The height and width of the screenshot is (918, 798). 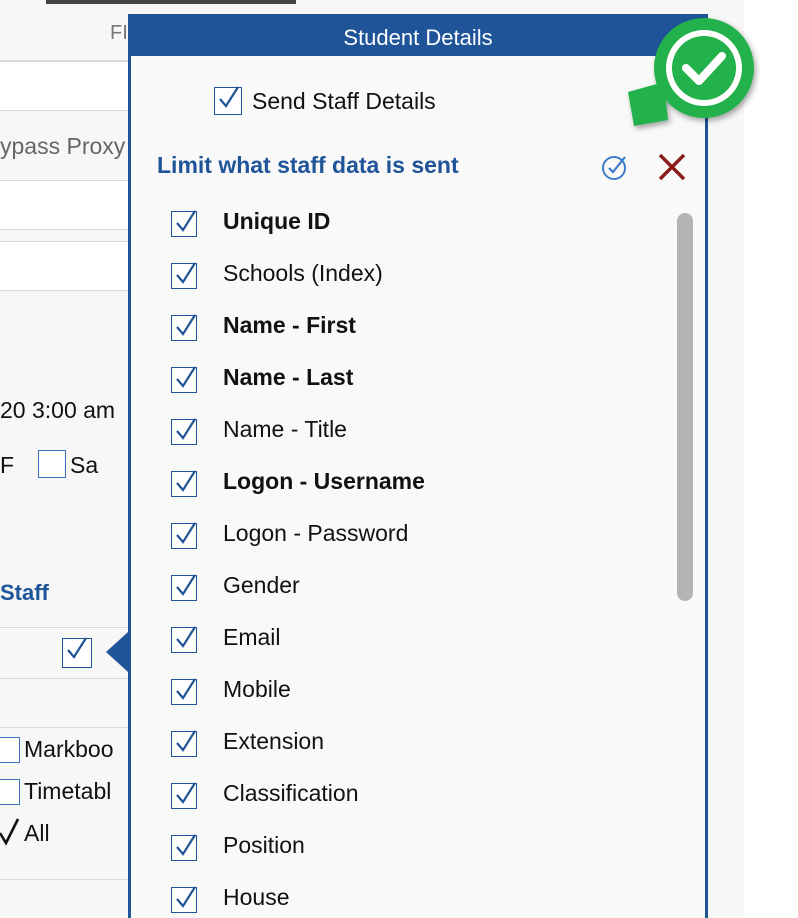 What do you see at coordinates (274, 741) in the screenshot?
I see `field-label: Extension` at bounding box center [274, 741].